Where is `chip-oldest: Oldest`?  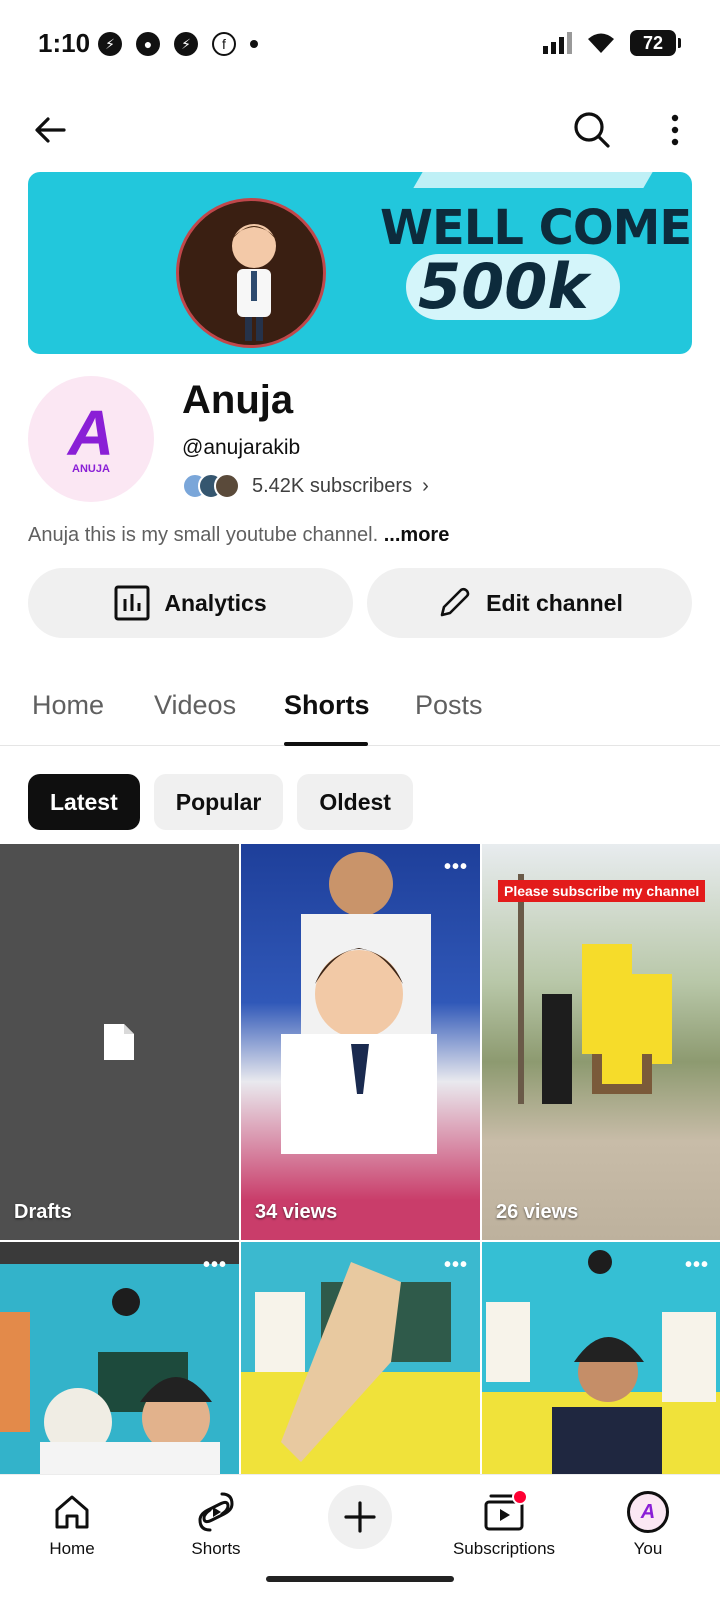 chip-oldest: Oldest is located at coordinates (355, 802).